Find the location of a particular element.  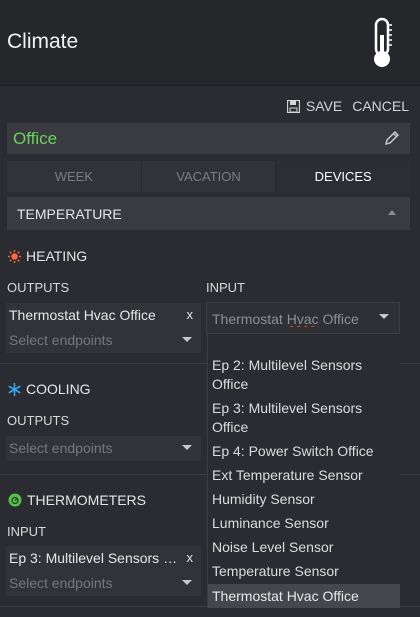

page-title: Climate is located at coordinates (43, 41).